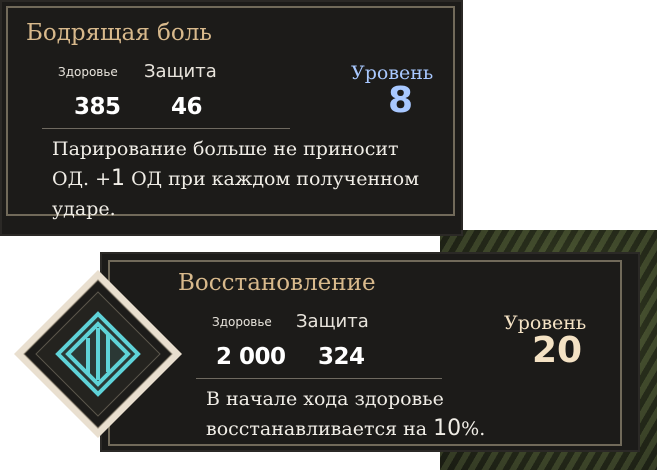  Describe the element at coordinates (325, 399) in the screenshot. I see `desc-line: В начале хода здоровье` at that location.